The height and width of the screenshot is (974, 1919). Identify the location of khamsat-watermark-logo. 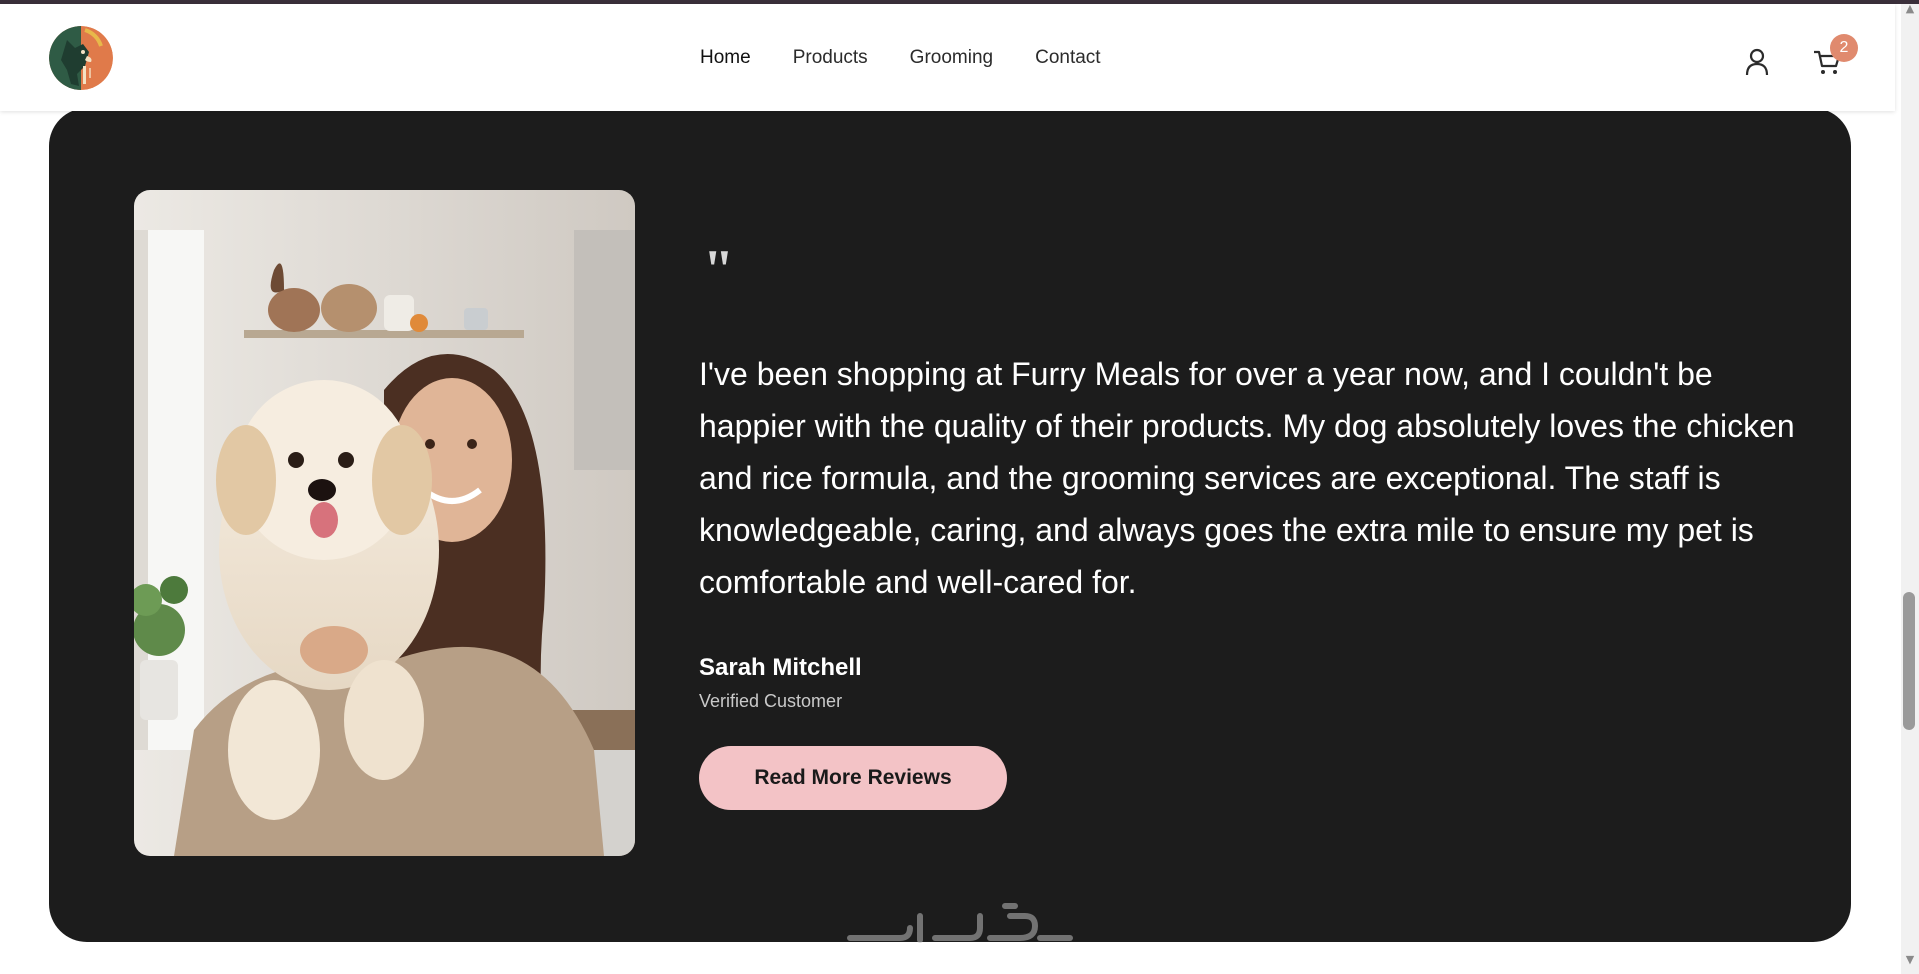
(960, 928).